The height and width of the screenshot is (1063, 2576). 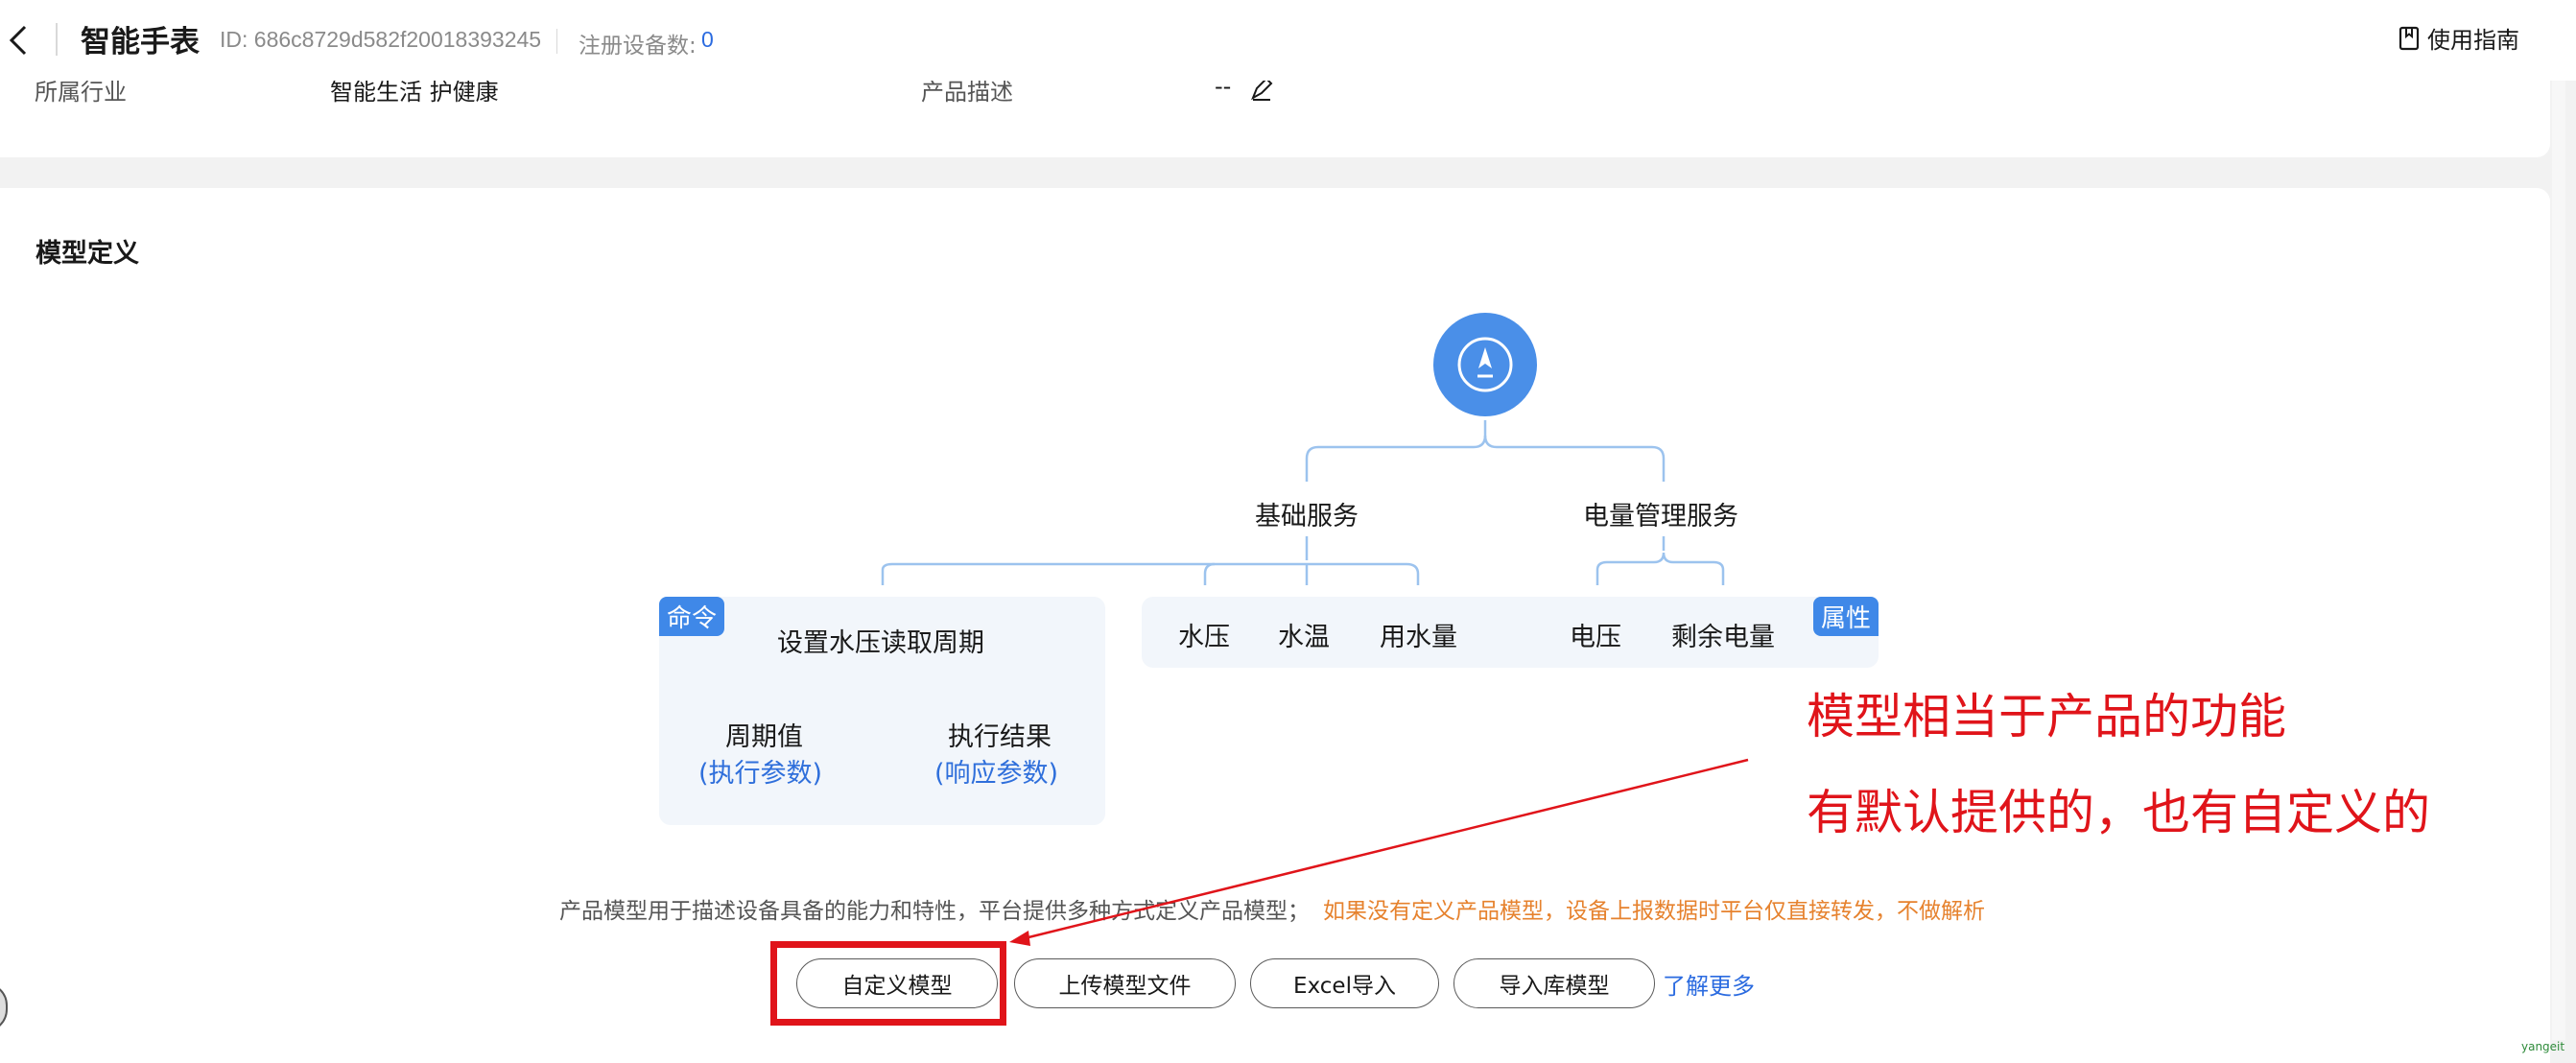 What do you see at coordinates (2543, 1046) in the screenshot?
I see `watermark: yangeit` at bounding box center [2543, 1046].